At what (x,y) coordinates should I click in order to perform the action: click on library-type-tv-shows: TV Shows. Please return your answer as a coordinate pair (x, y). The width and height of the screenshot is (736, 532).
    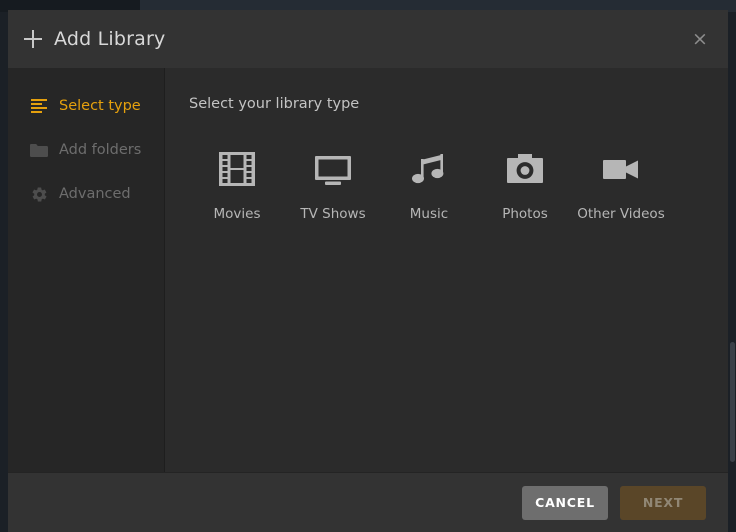
    Looking at the image, I should click on (333, 184).